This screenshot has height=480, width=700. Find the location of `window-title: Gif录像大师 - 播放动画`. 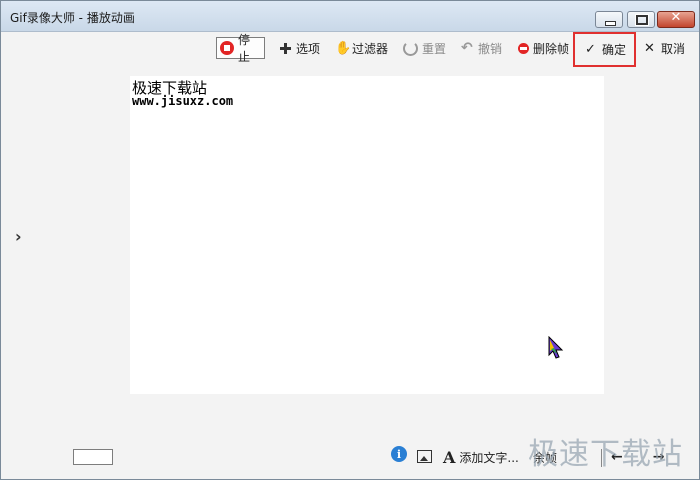

window-title: Gif录像大师 - 播放动画 is located at coordinates (72, 18).